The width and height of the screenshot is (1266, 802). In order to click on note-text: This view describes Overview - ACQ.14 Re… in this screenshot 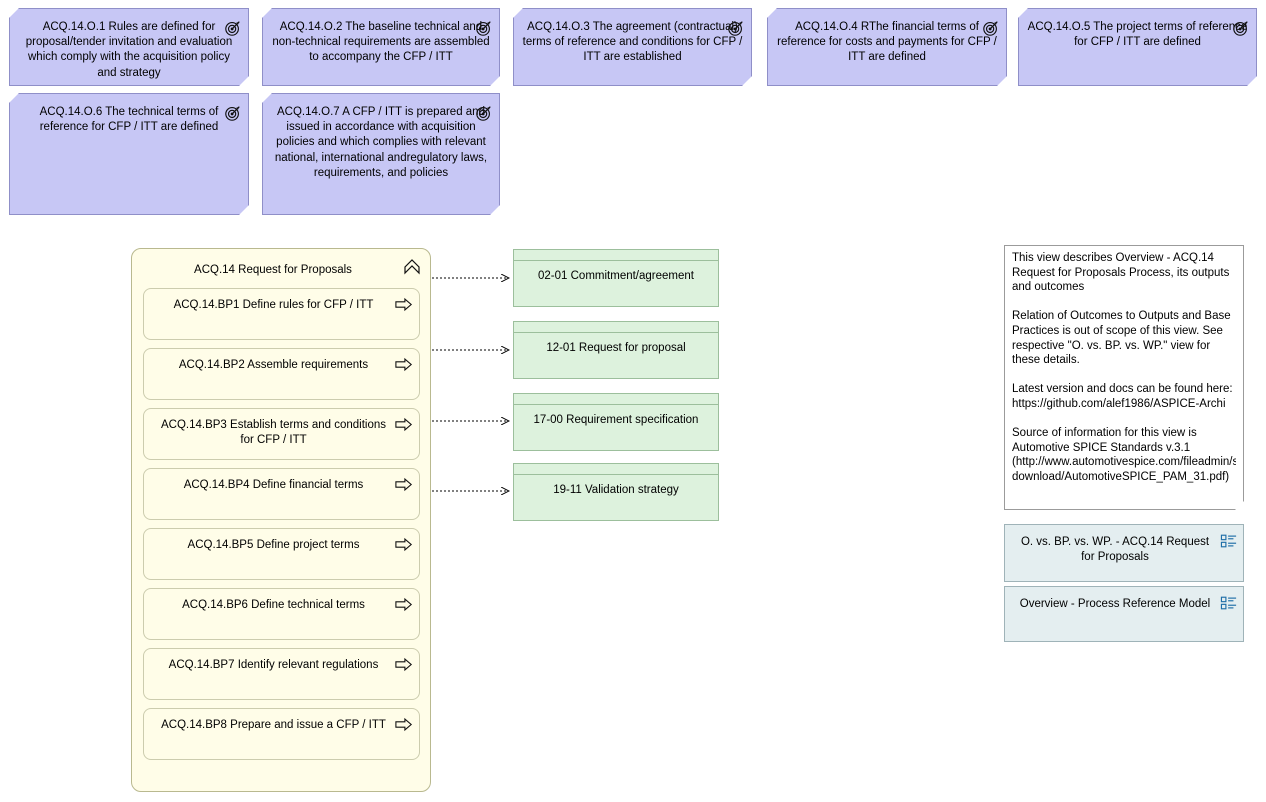, I will do `click(1124, 367)`.